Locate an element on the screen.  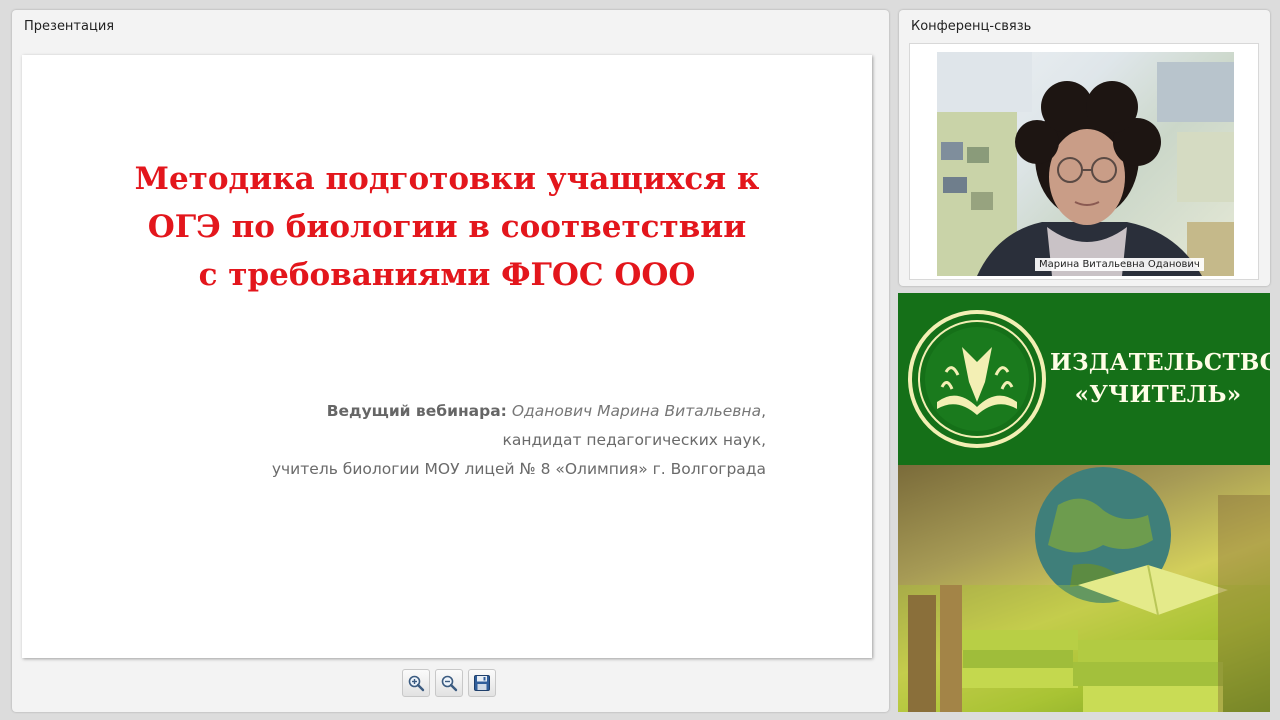
zoom-in-button is located at coordinates (416, 683).